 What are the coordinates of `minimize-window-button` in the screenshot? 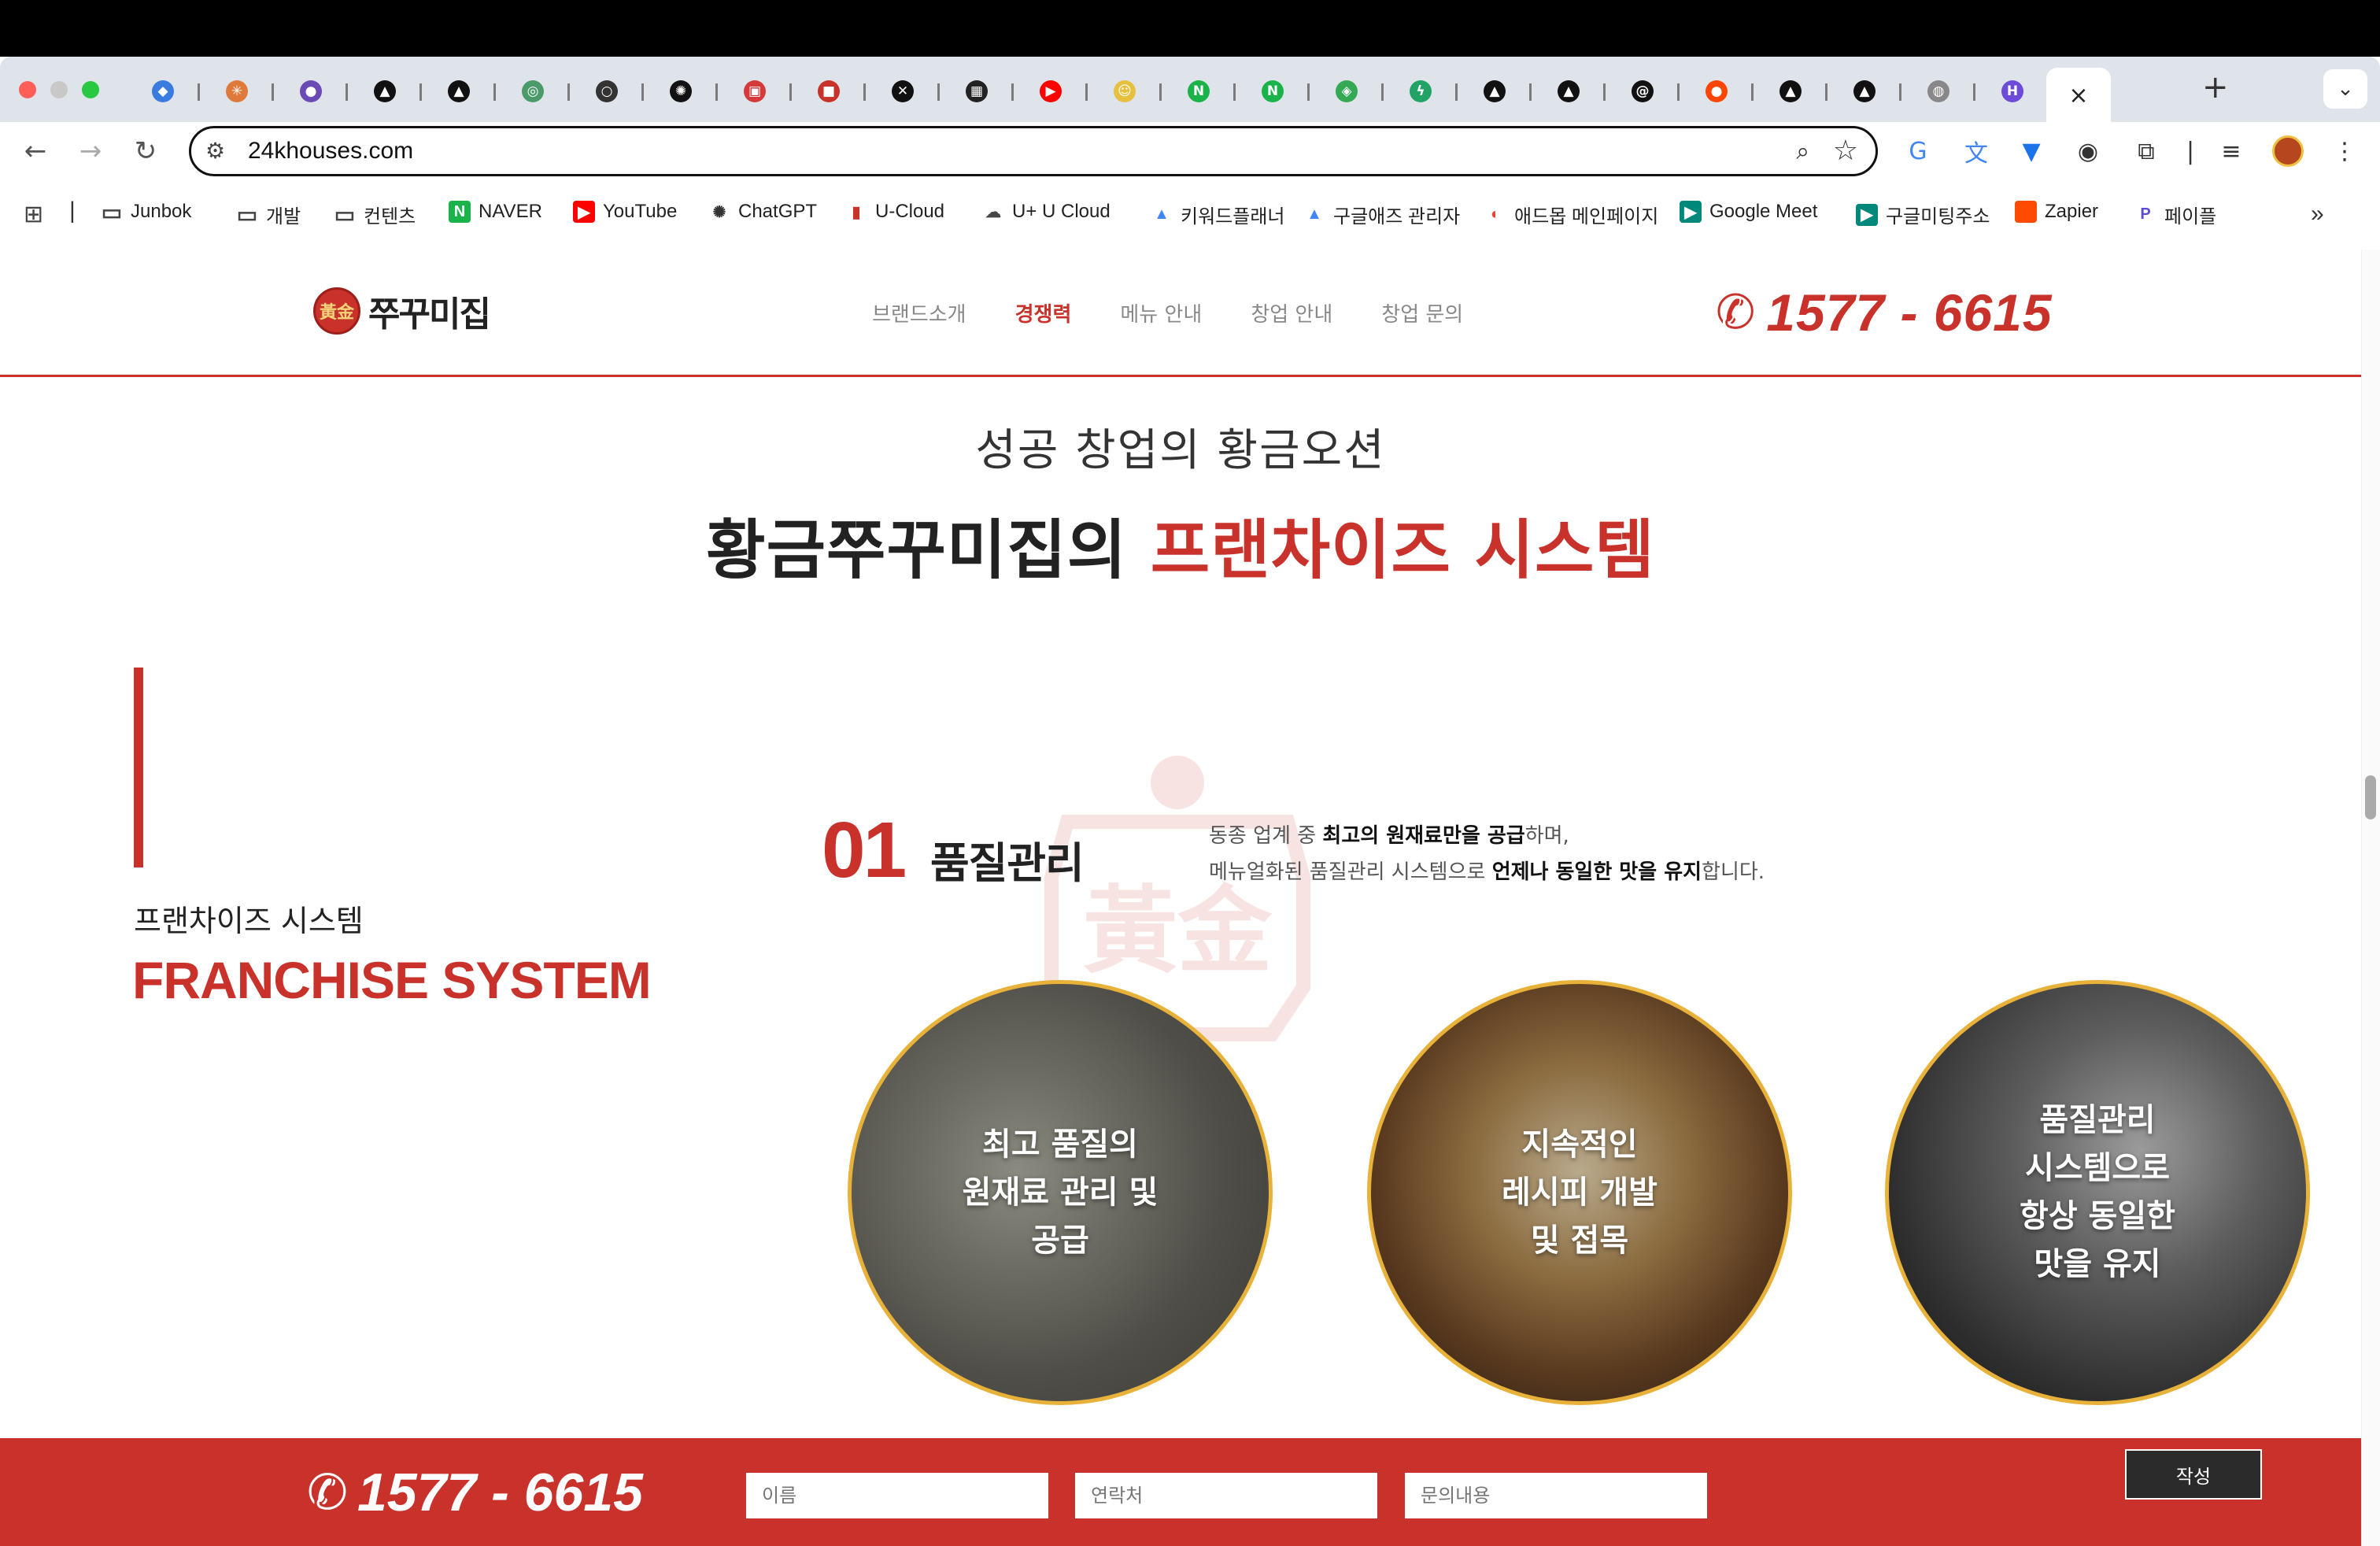 It's located at (59, 89).